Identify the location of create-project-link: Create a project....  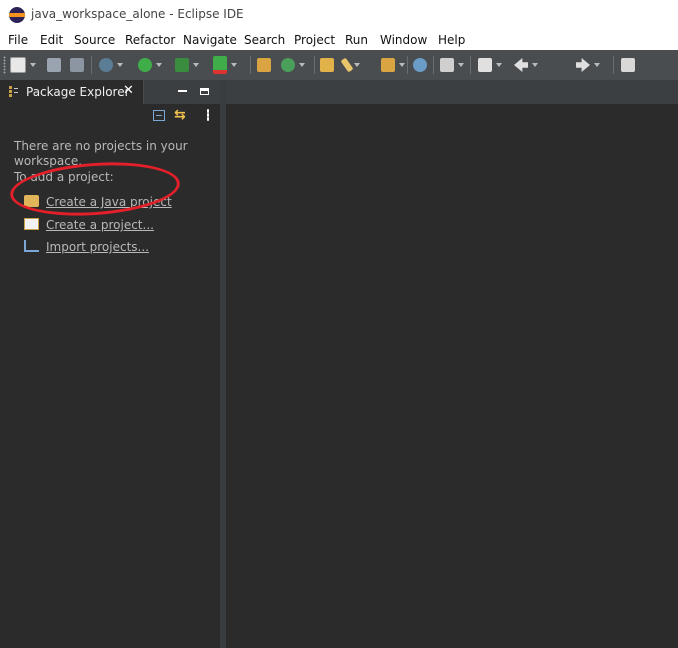
(100, 225).